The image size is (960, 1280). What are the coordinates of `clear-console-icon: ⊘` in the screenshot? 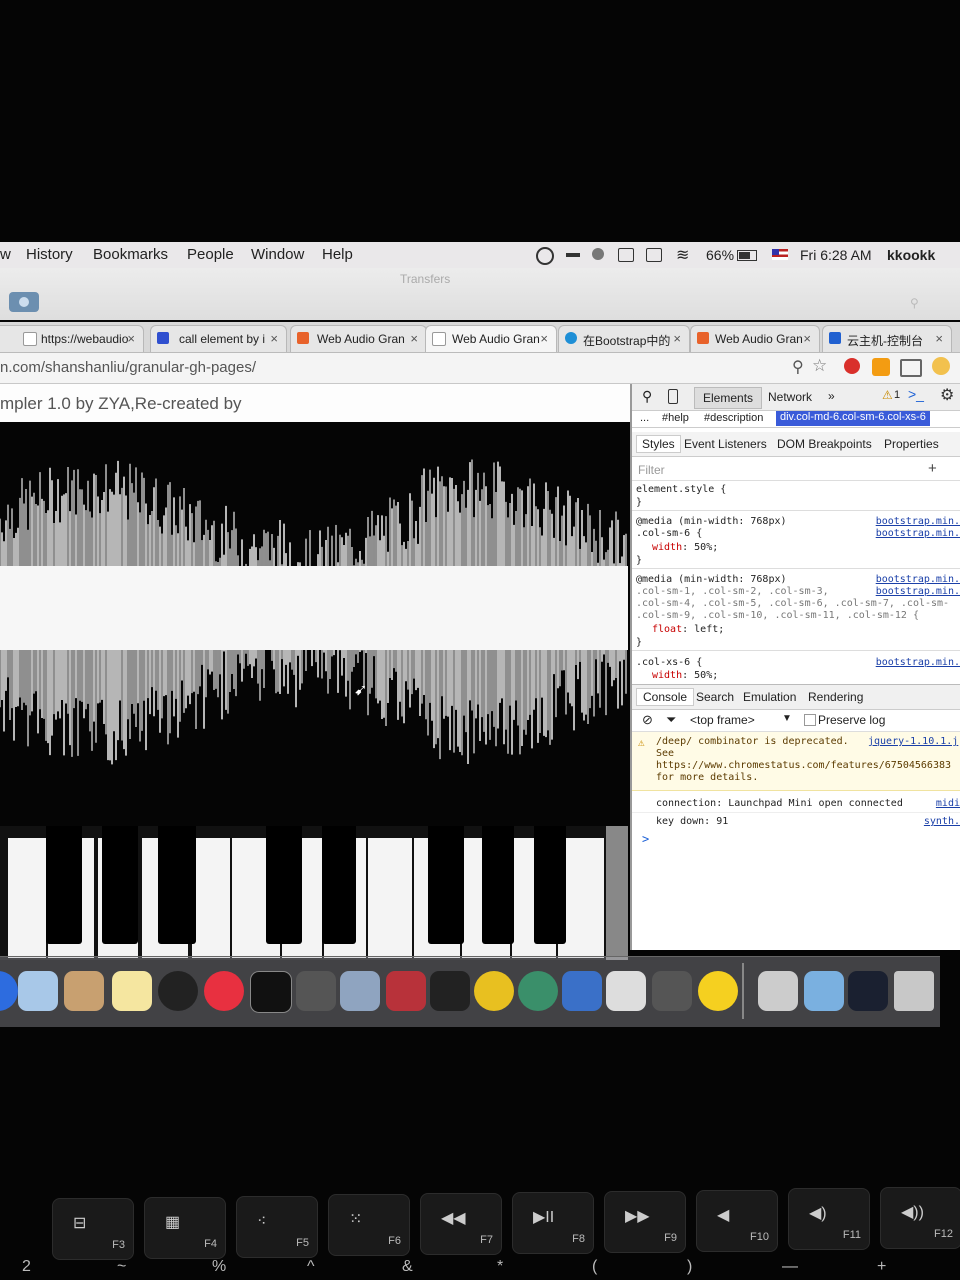 It's located at (647, 720).